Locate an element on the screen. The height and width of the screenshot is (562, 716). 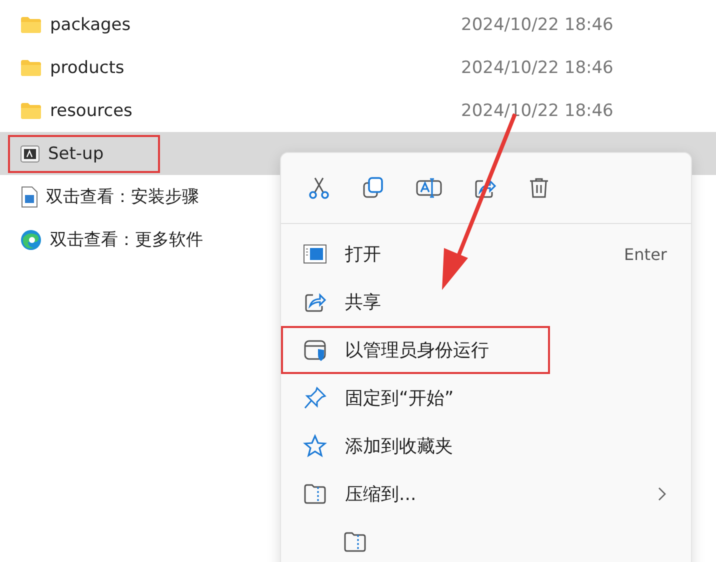
file-name: packages is located at coordinates (90, 24).